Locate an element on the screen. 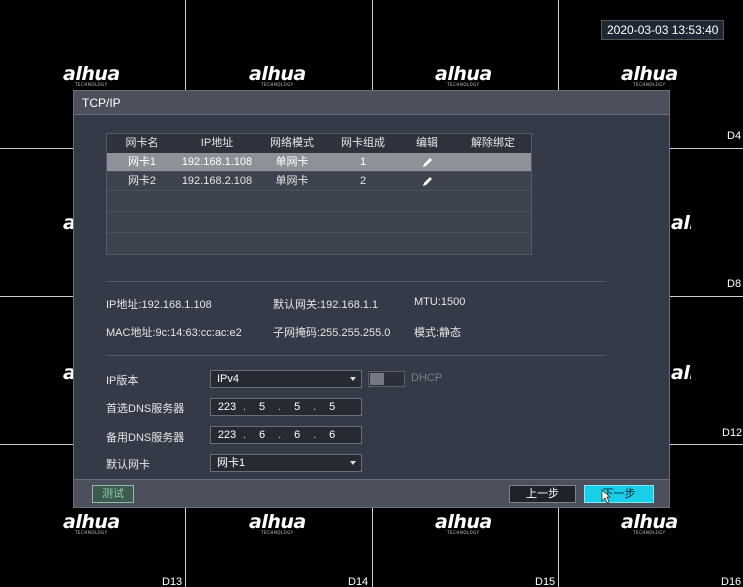 Image resolution: width=743 pixels, height=587 pixels. datetime-display: 2020-03-03 13:53:40 is located at coordinates (663, 30).